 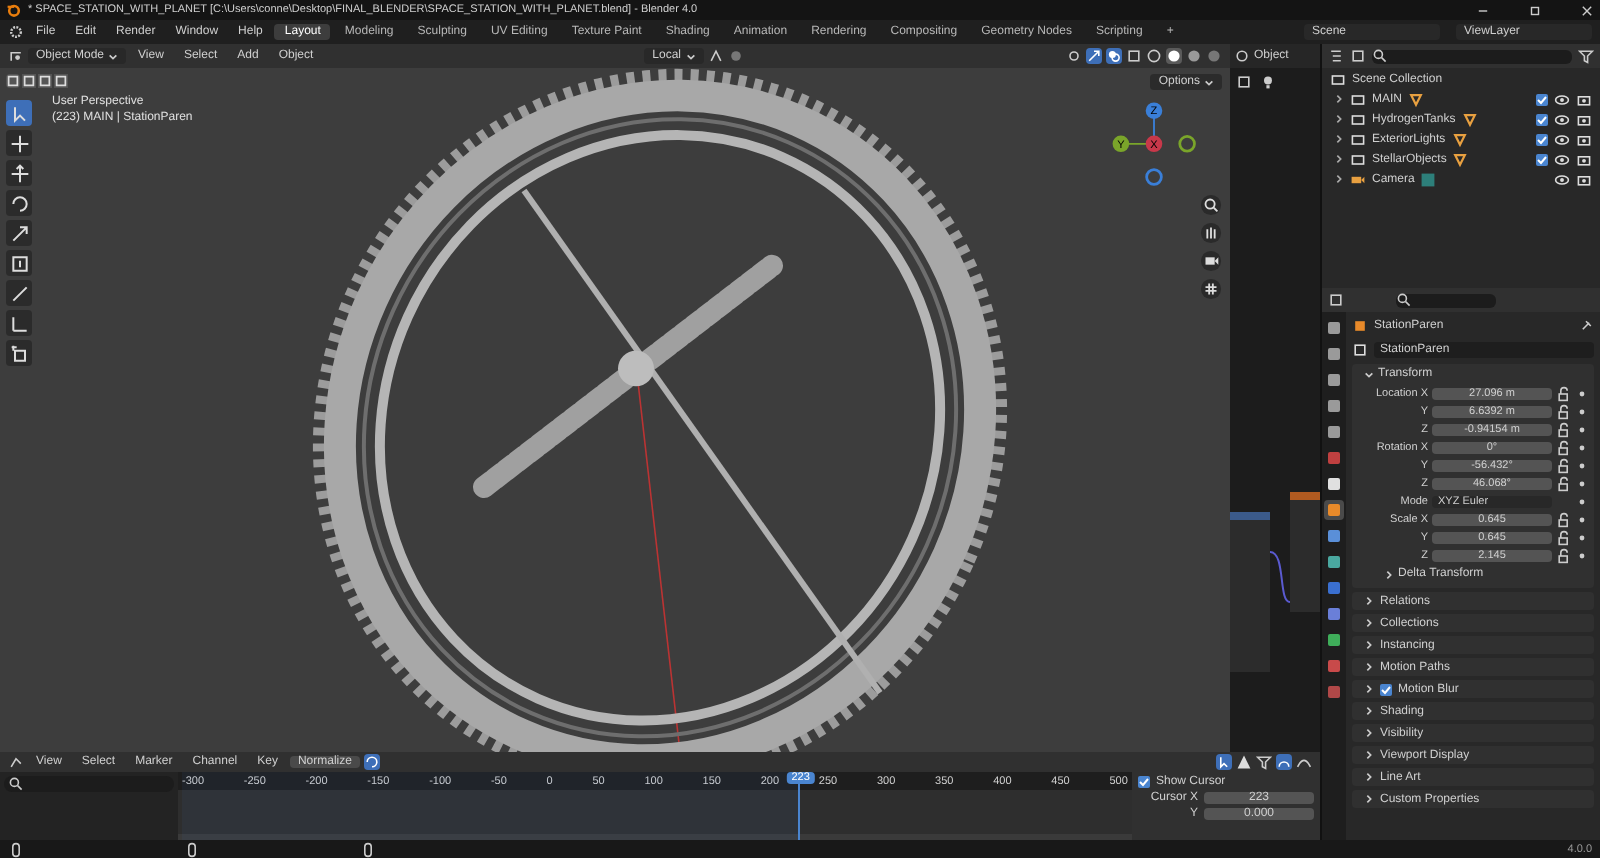 I want to click on close-icon, so click(x=1587, y=10).